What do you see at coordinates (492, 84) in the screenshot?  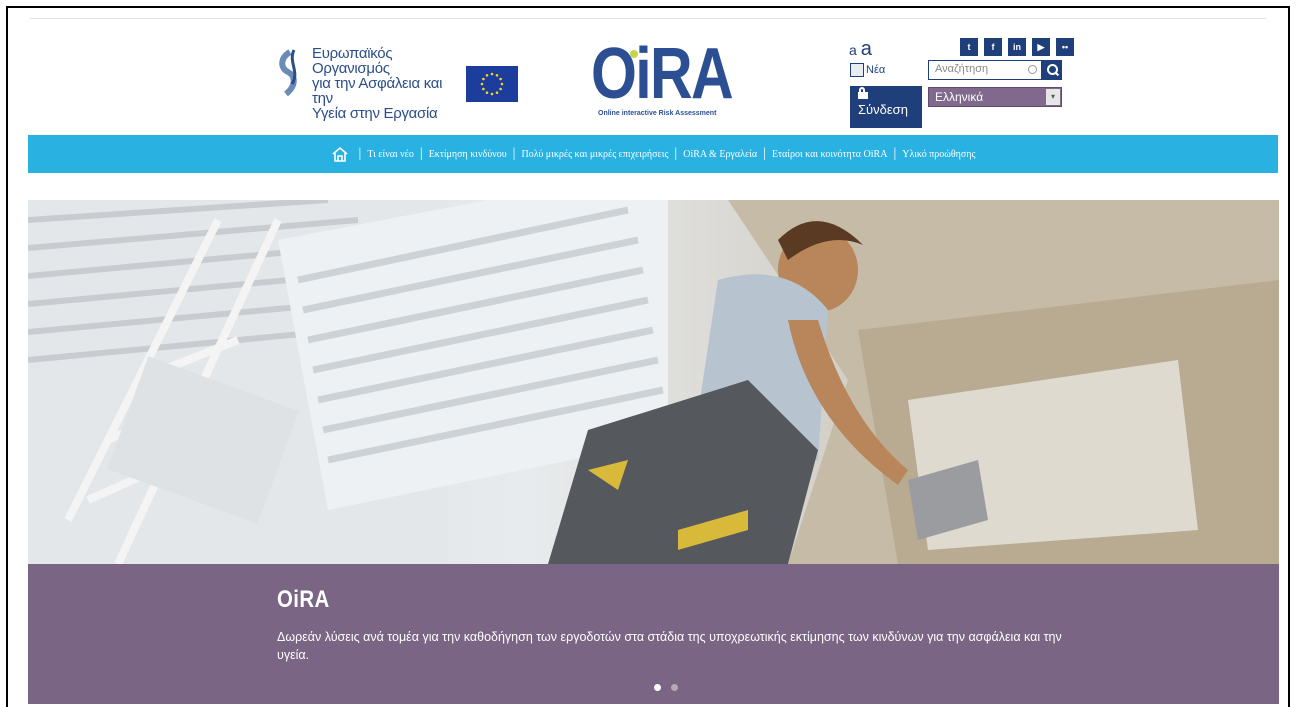 I see `eu-flag-icon` at bounding box center [492, 84].